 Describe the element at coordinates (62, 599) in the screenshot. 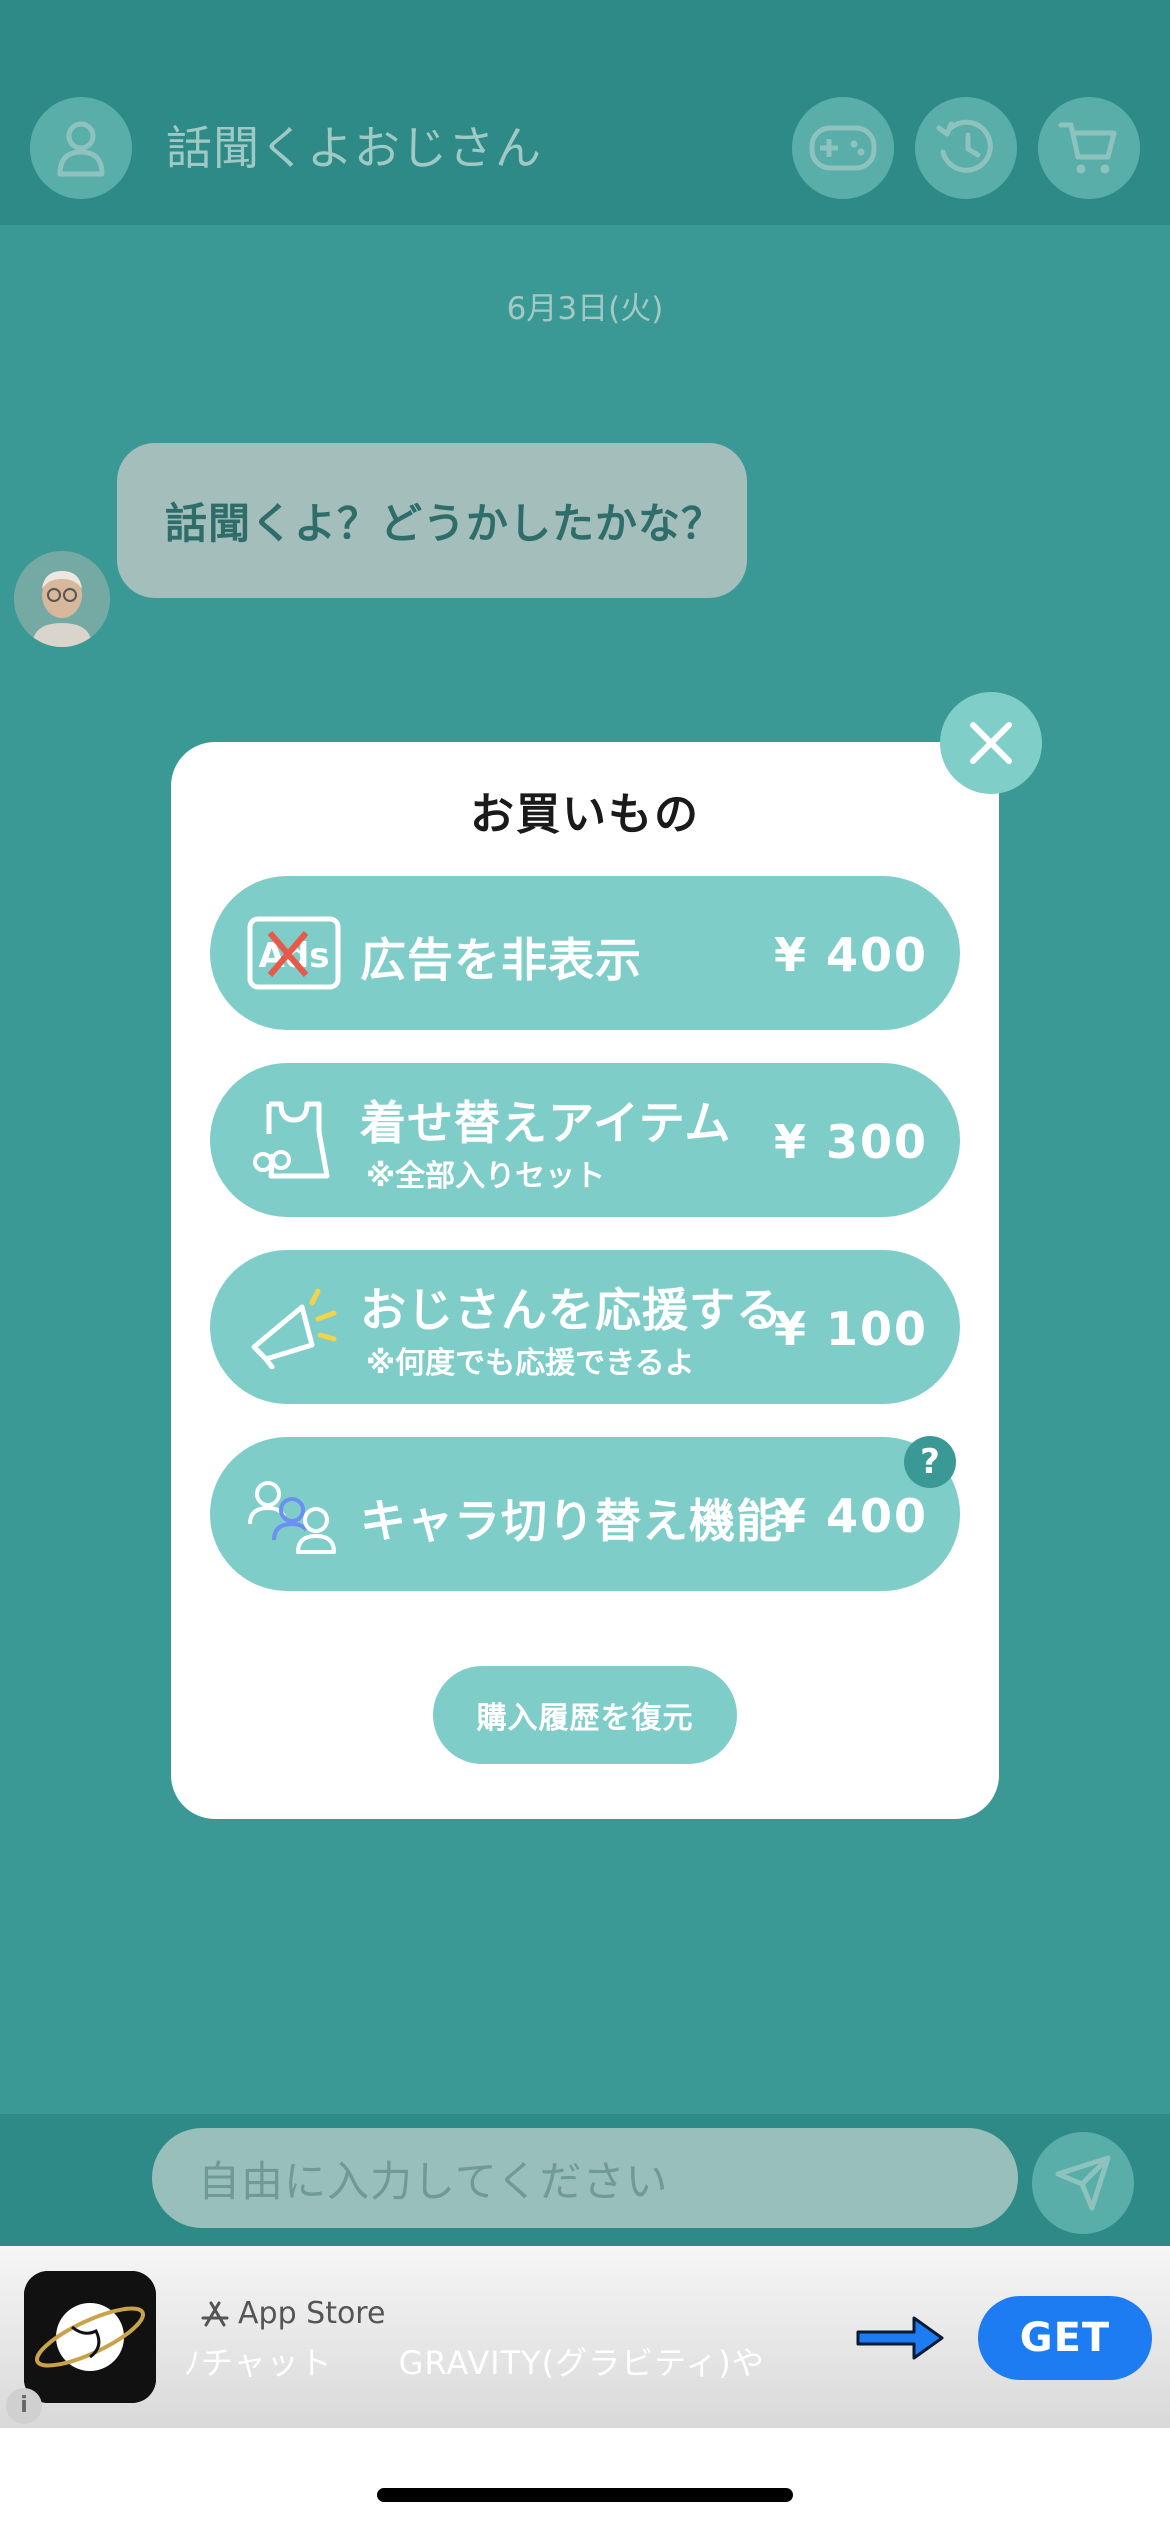

I see `bot-avatar` at that location.